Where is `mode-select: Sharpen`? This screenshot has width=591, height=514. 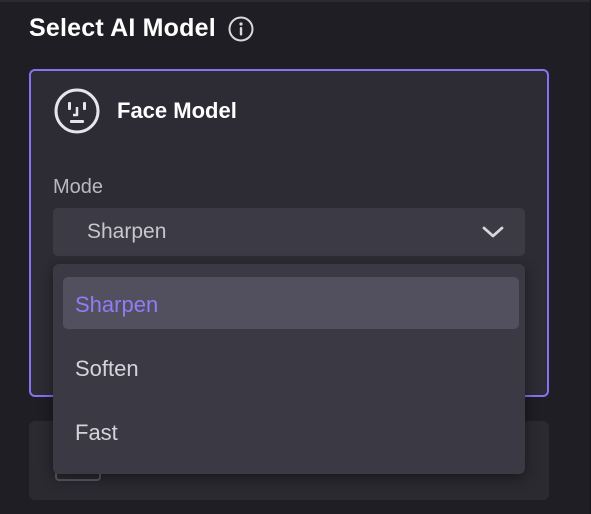
mode-select: Sharpen is located at coordinates (289, 232).